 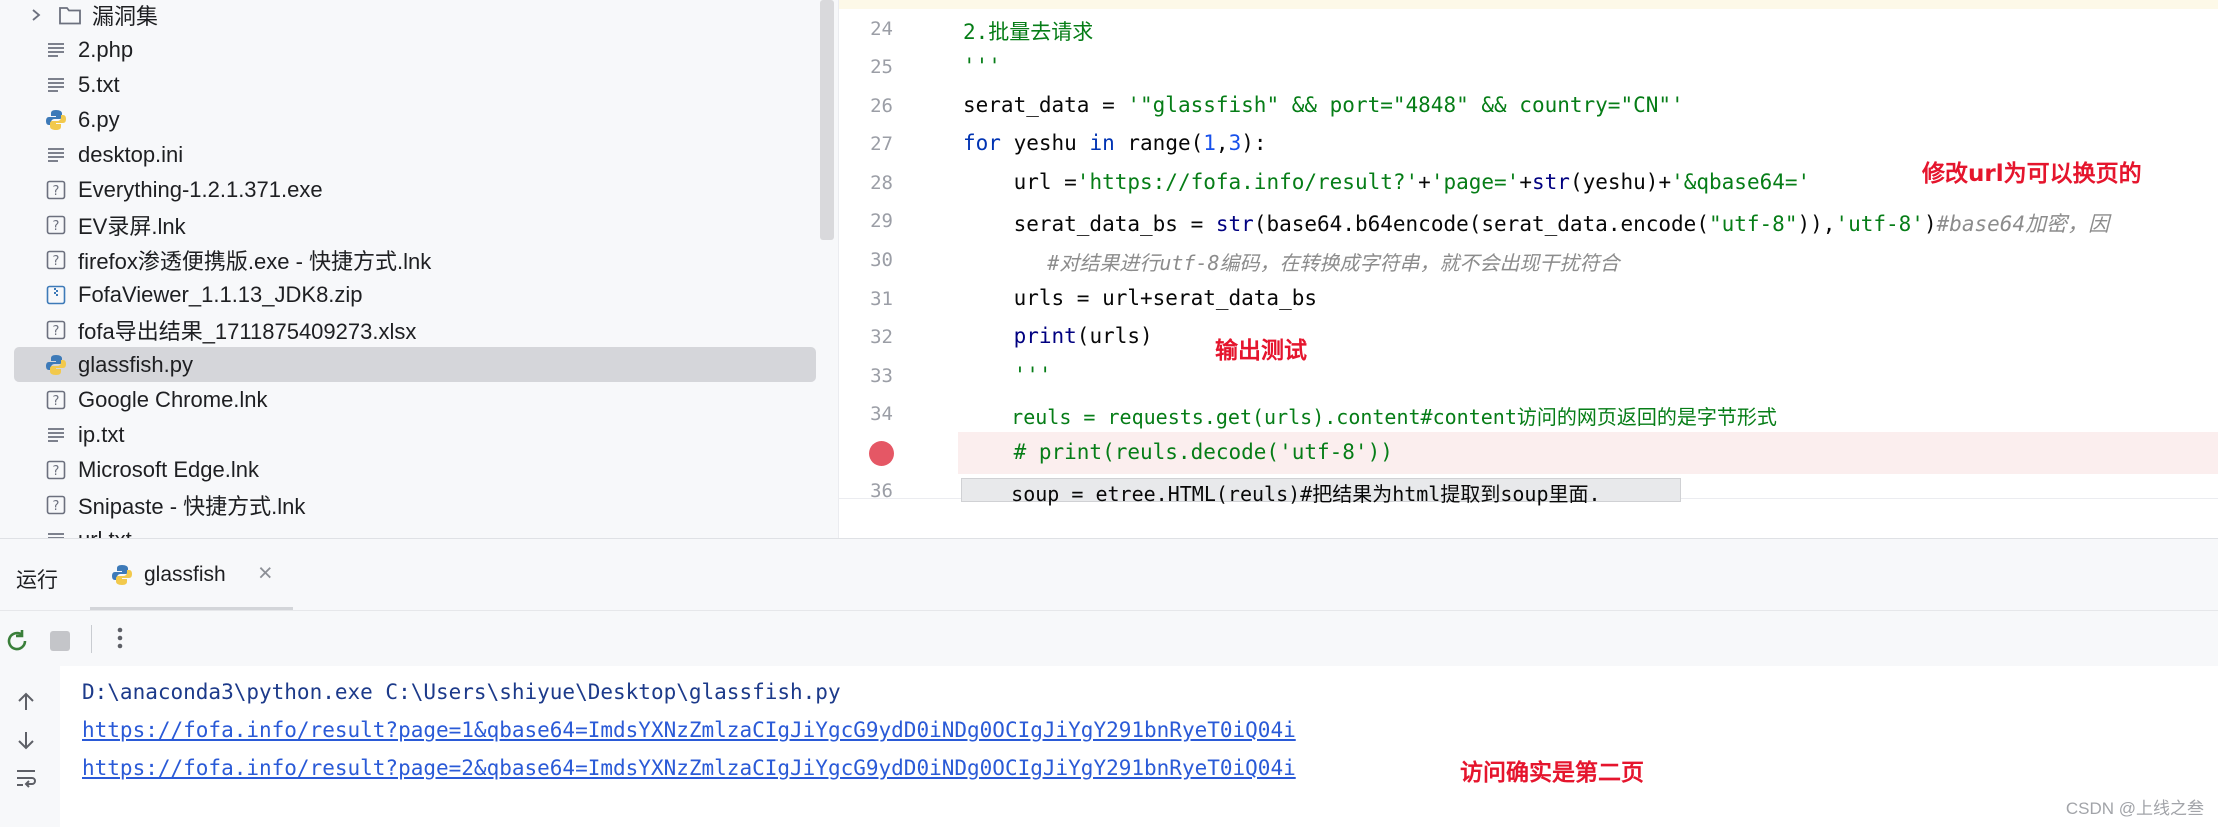 I want to click on line-number: 31, so click(x=881, y=299).